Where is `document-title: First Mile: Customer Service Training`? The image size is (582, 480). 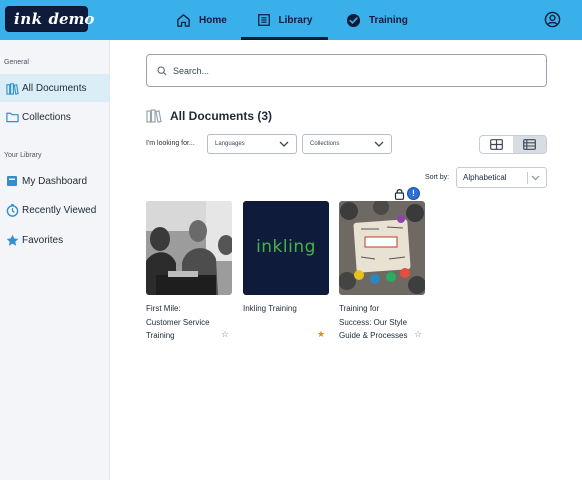
document-title: First Mile: Customer Service Training is located at coordinates (181, 322).